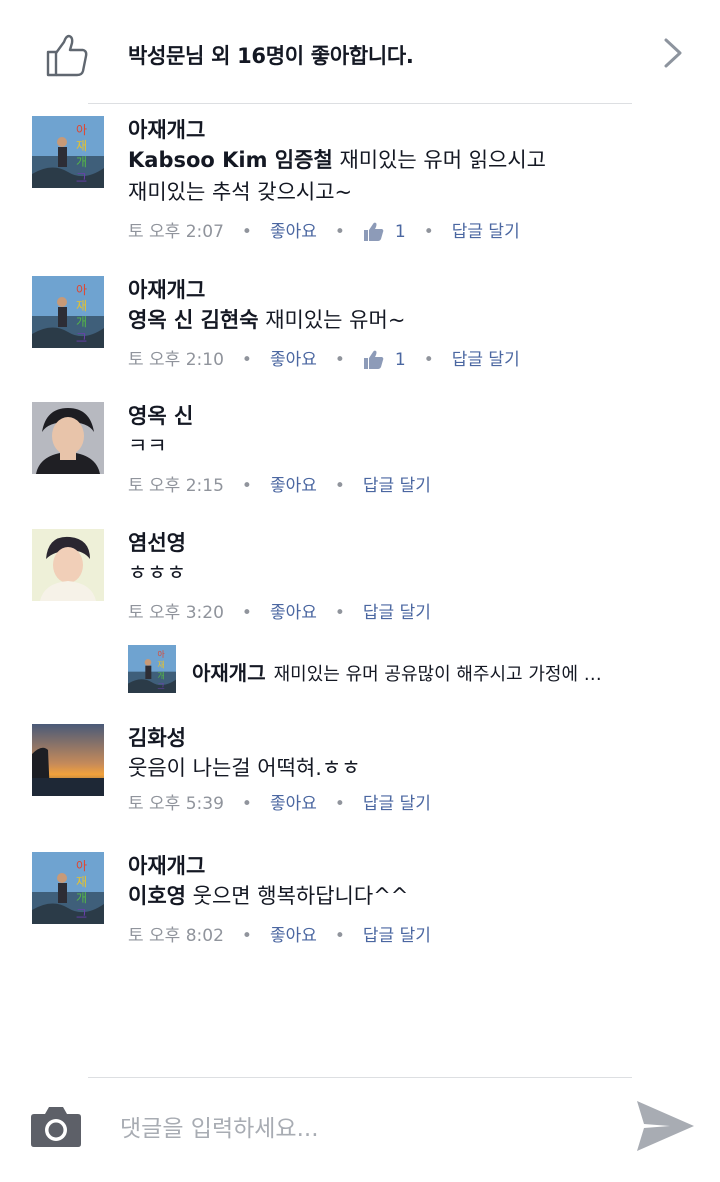 The width and height of the screenshot is (720, 1182). What do you see at coordinates (193, 320) in the screenshot?
I see `tagged-users: 영옥 신 김현숙` at bounding box center [193, 320].